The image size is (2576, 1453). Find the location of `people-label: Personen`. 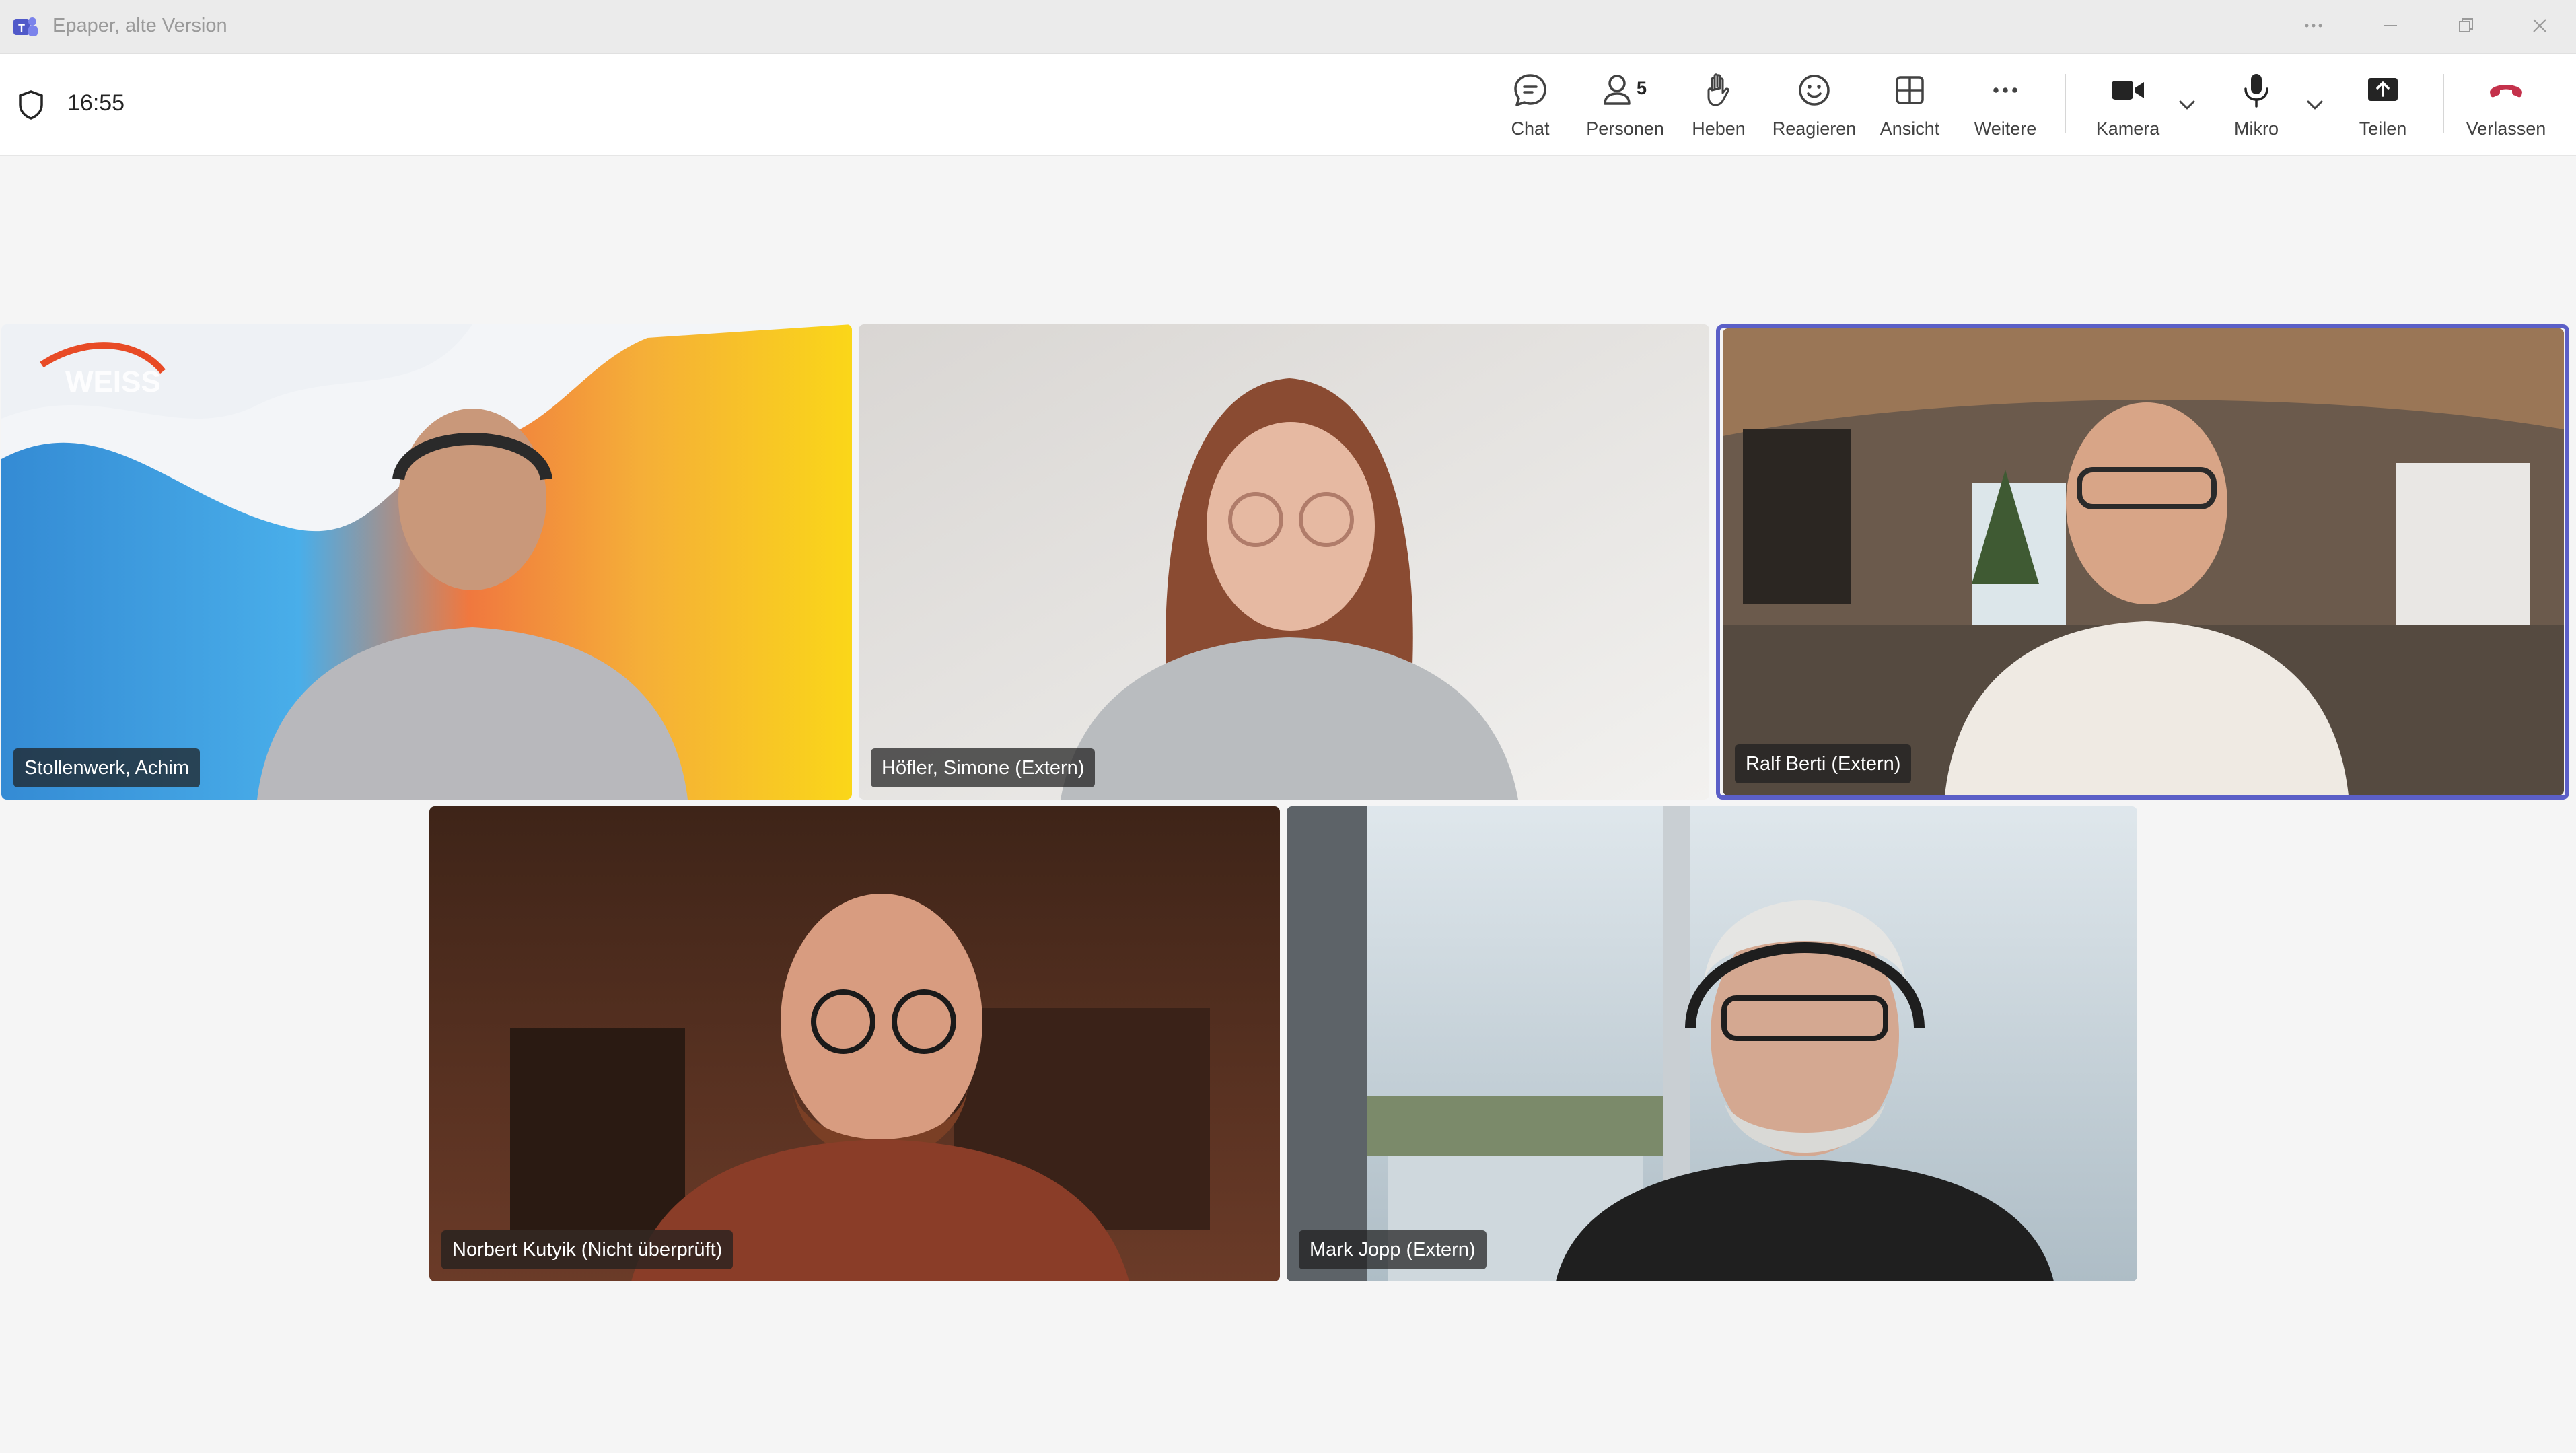

people-label: Personen is located at coordinates (1625, 128).